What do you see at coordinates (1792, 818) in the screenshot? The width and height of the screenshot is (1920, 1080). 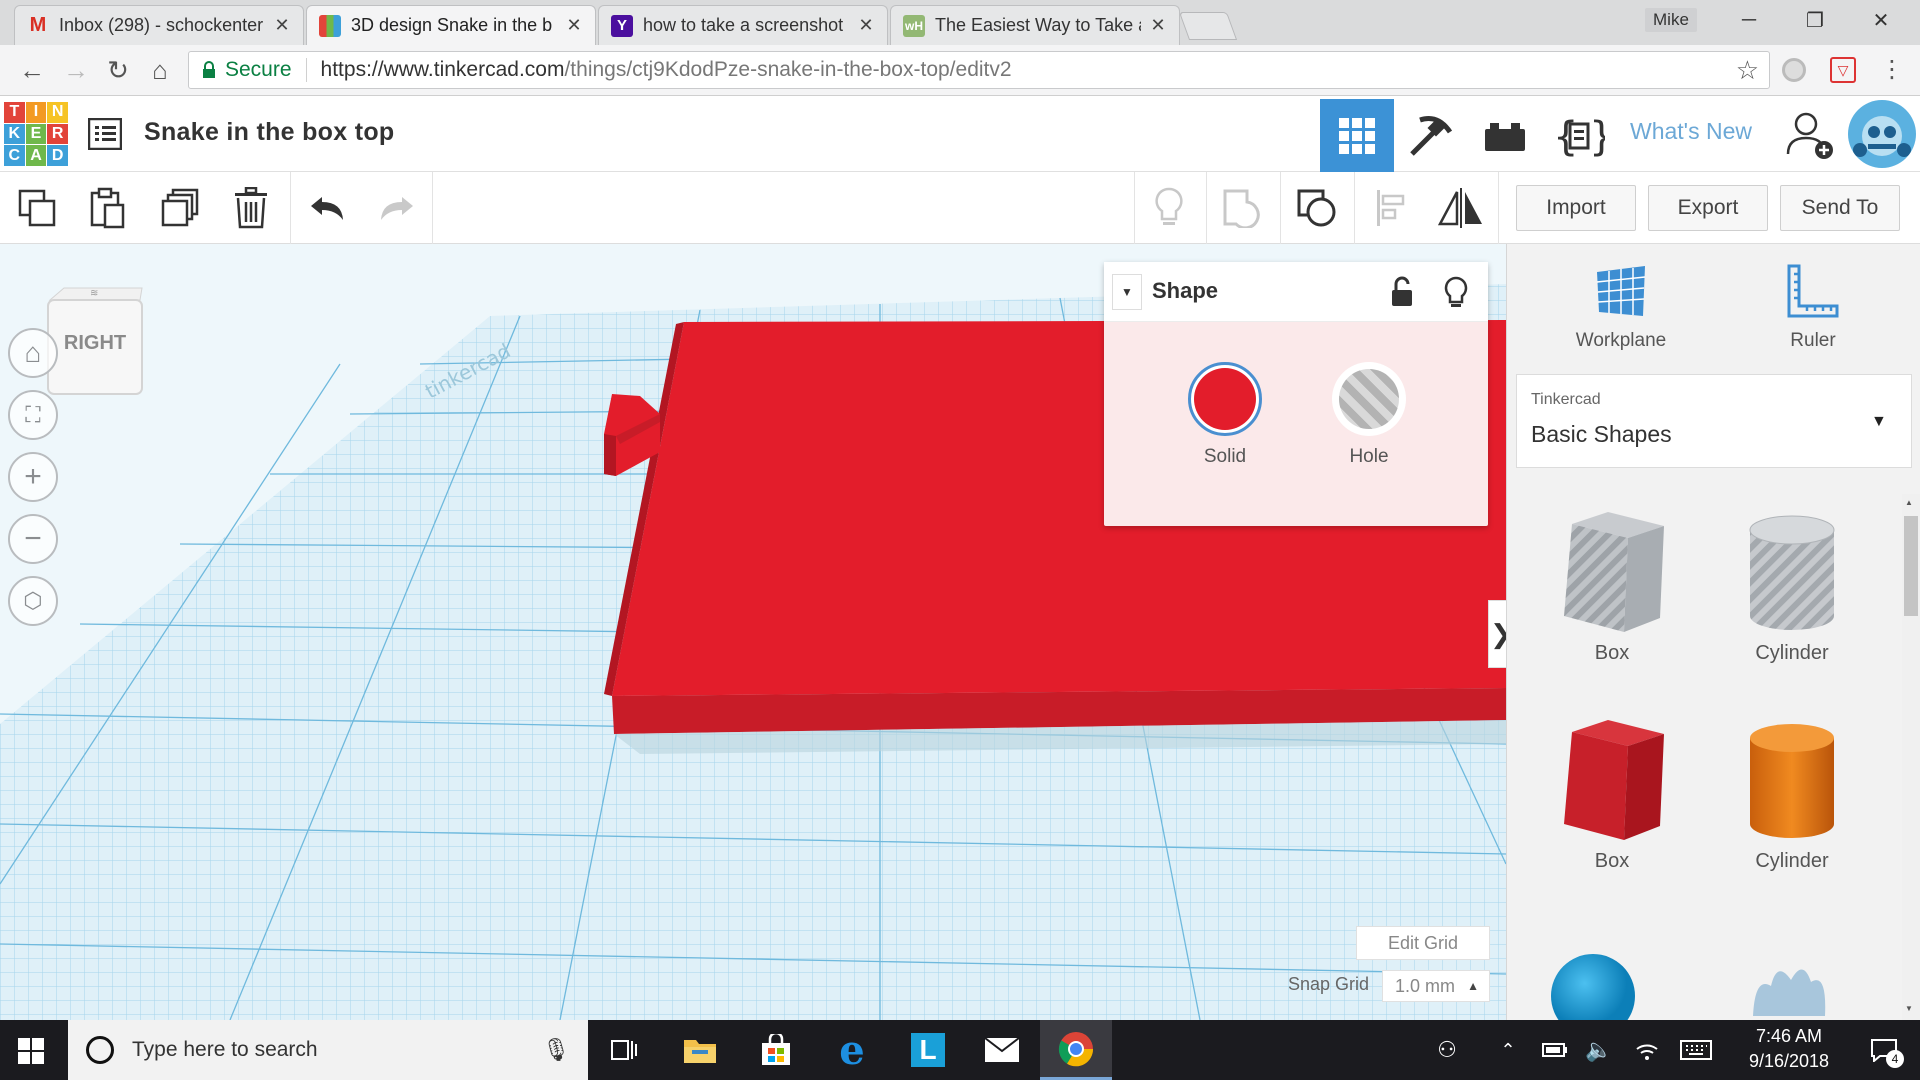 I see `shape-tile-cylinder-solid: Cylinder` at bounding box center [1792, 818].